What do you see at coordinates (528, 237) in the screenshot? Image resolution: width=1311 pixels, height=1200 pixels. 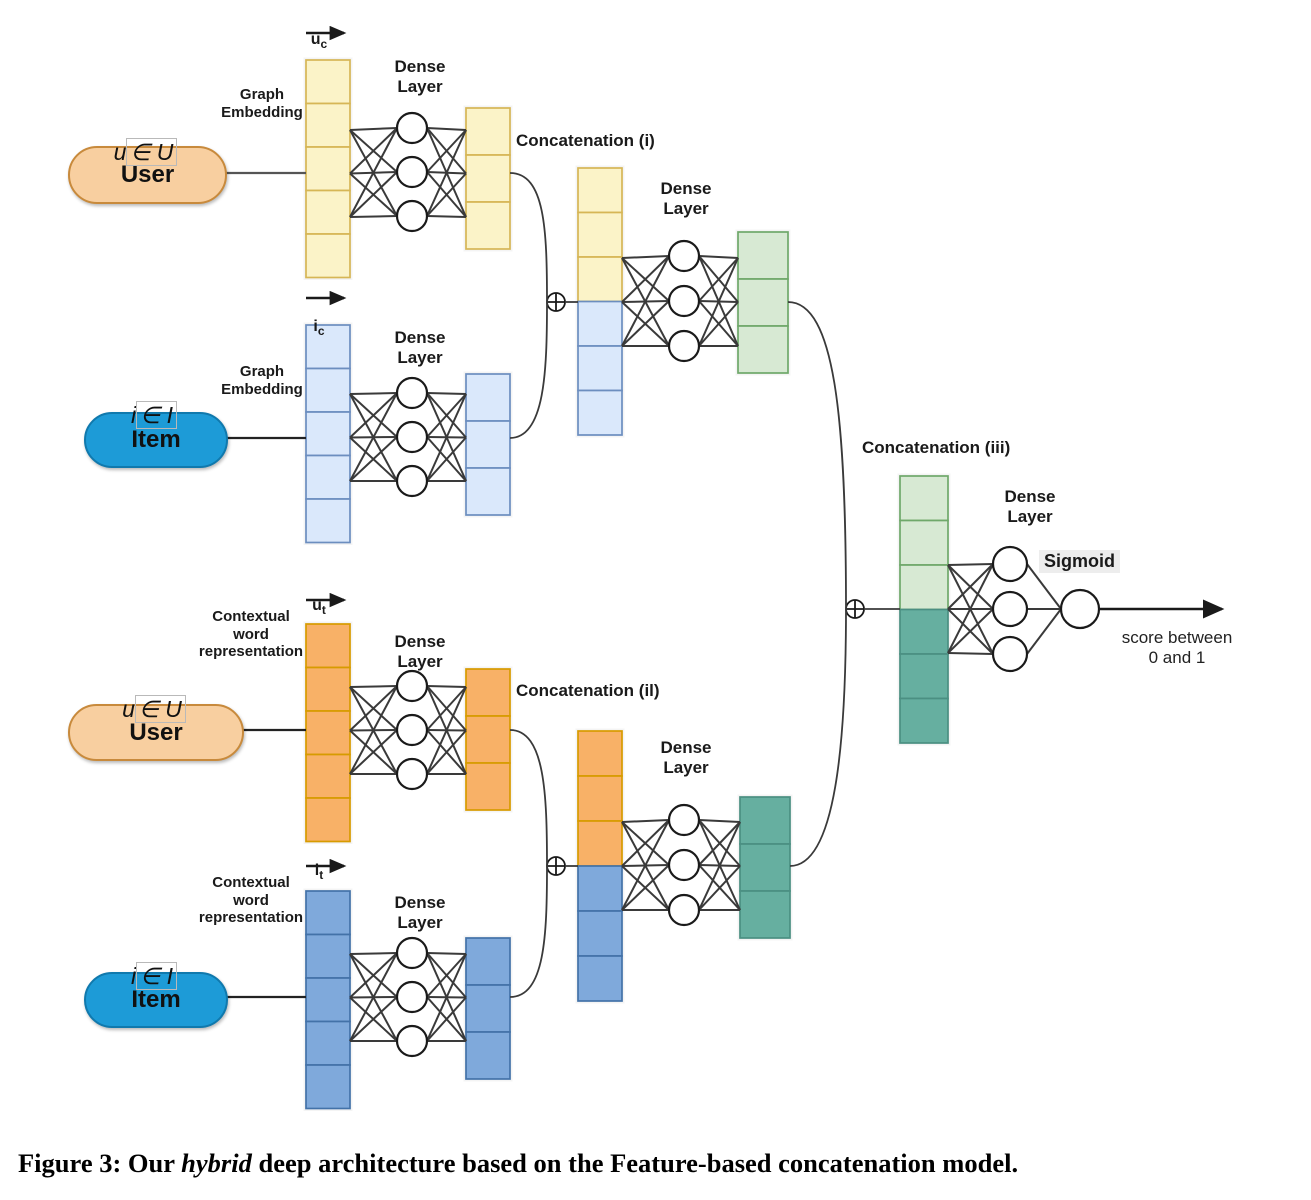 I see `curve-uc-to-concat-i` at bounding box center [528, 237].